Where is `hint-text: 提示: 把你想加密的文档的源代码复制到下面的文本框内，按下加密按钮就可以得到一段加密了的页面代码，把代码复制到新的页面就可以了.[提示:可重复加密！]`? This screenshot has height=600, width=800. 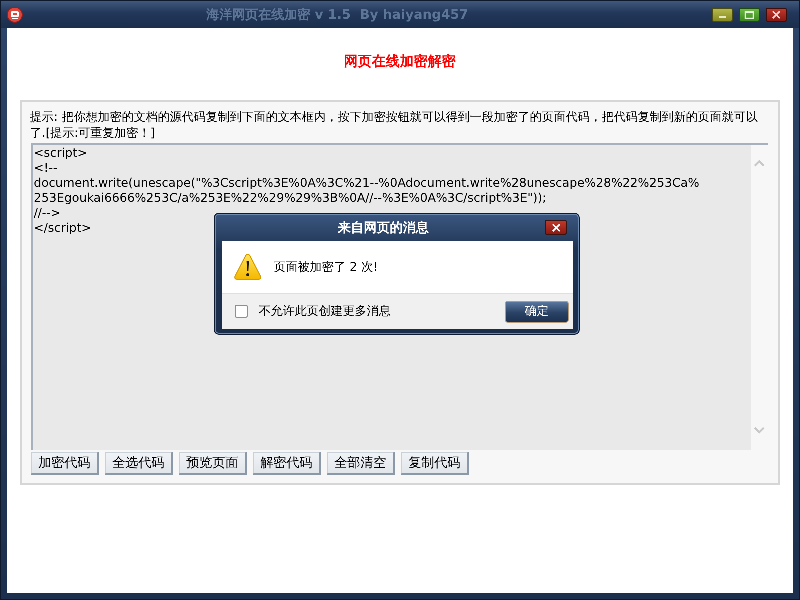 hint-text: 提示: 把你想加密的文档的源代码复制到下面的文本框内，按下加密按钮就可以得到一段加密了的页面代码，把代码复制到新的页面就可以了.[提示:可重复加密！] is located at coordinates (394, 125).